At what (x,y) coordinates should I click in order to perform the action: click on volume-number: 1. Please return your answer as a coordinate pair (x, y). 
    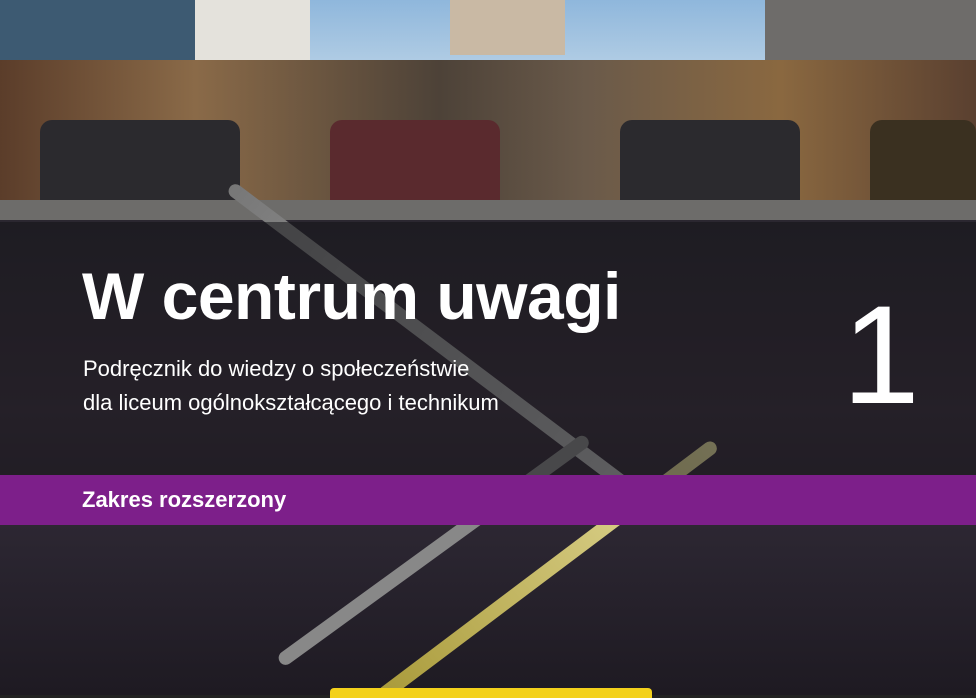
    Looking at the image, I should click on (881, 354).